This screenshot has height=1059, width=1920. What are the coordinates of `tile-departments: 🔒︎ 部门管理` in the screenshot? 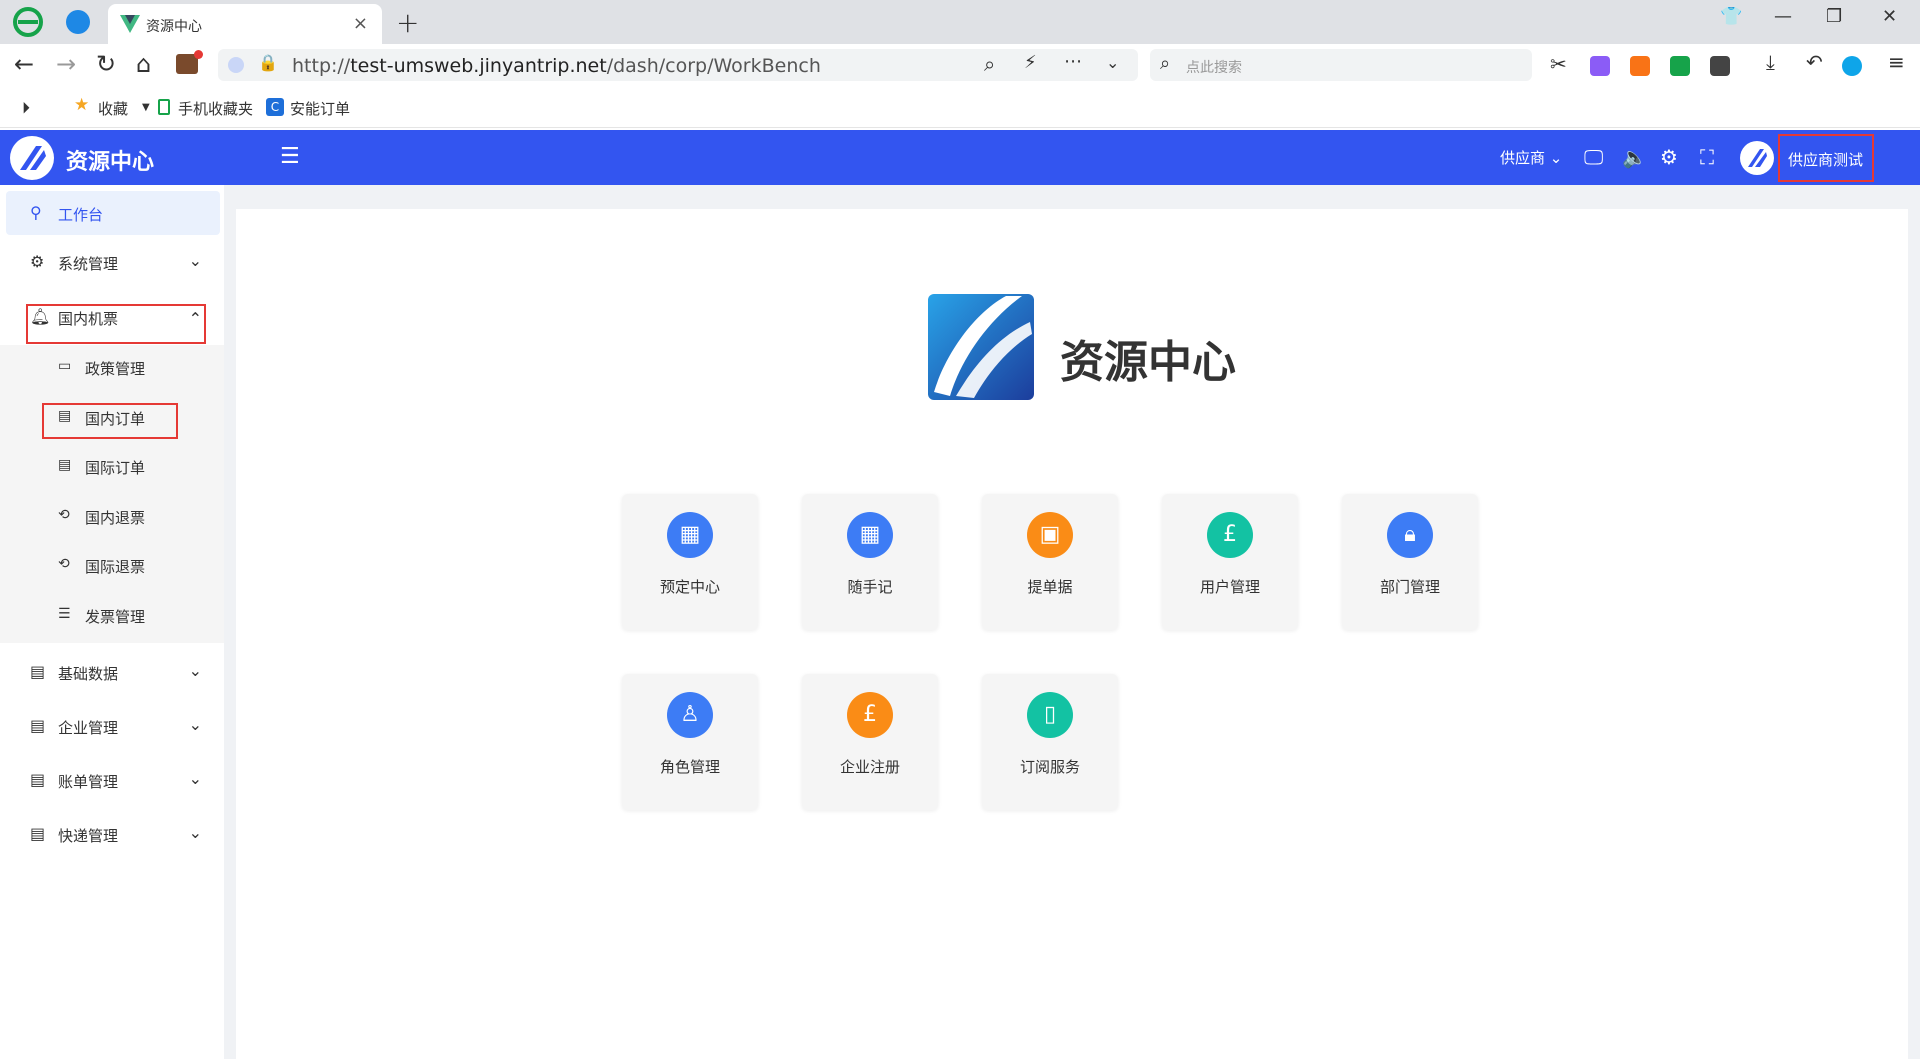 It's located at (1410, 562).